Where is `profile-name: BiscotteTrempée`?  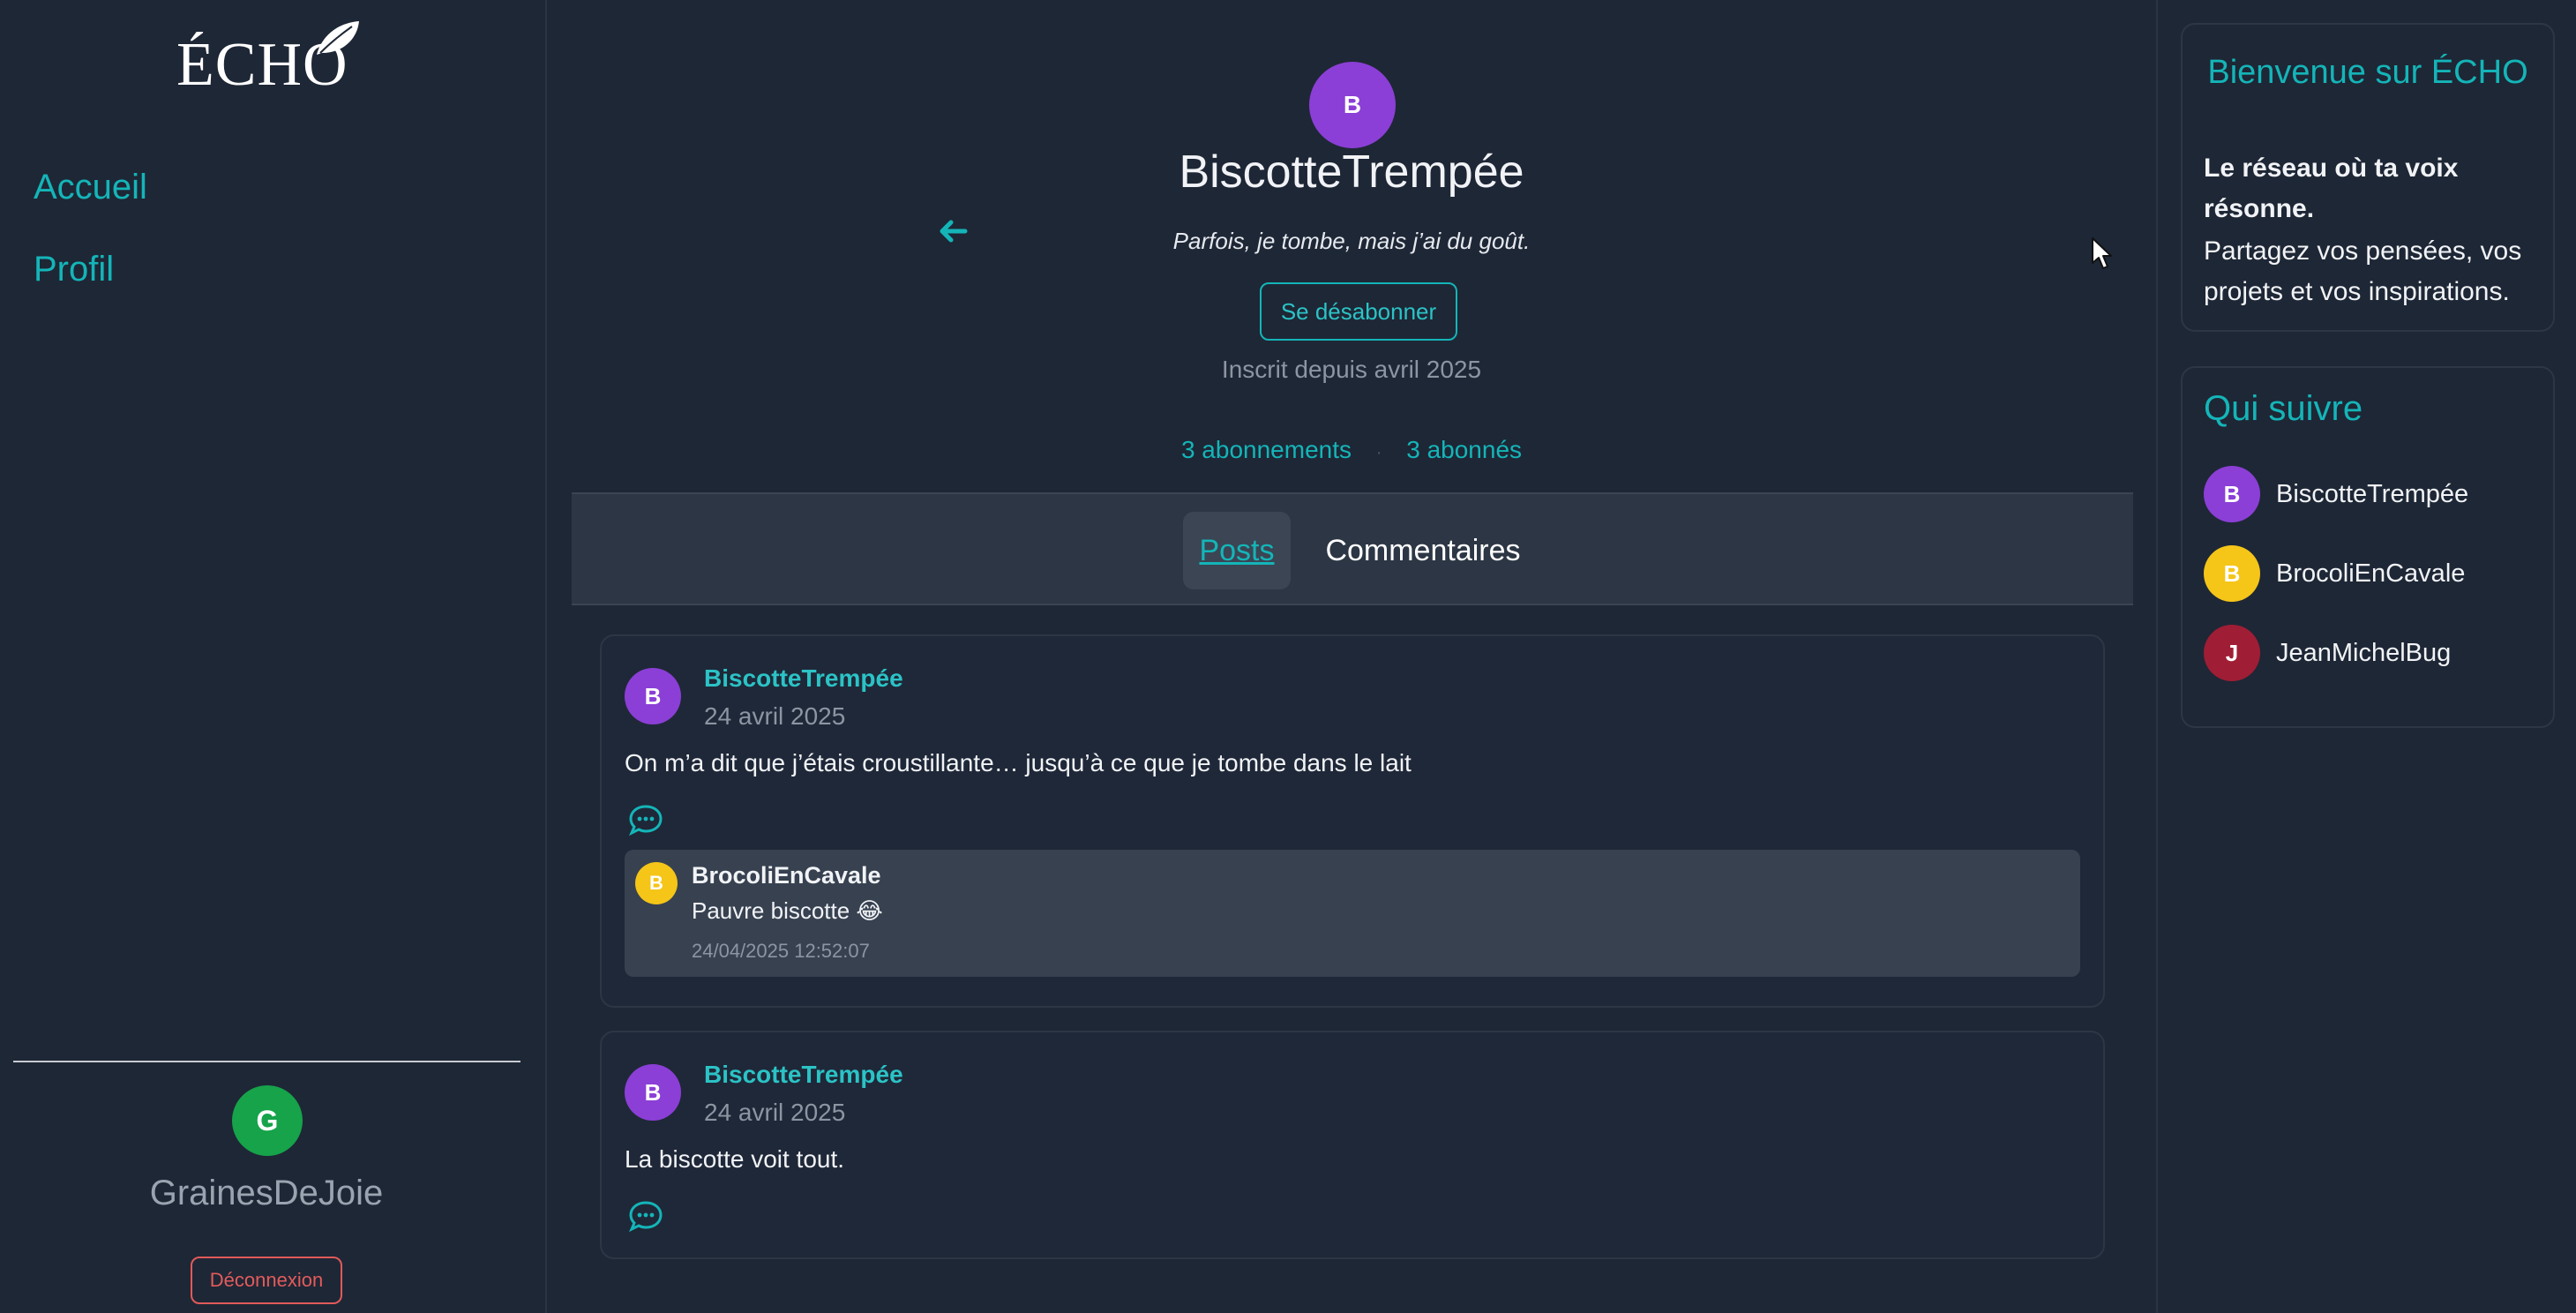
profile-name: BiscotteTrempée is located at coordinates (1352, 172).